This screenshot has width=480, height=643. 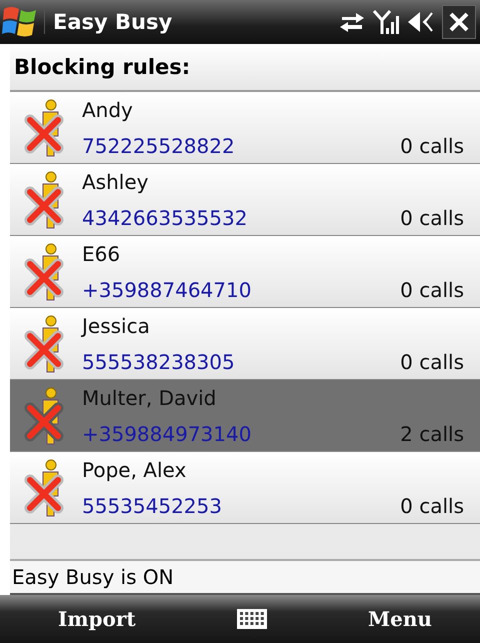 I want to click on contact-name: Multer, David, so click(x=150, y=398).